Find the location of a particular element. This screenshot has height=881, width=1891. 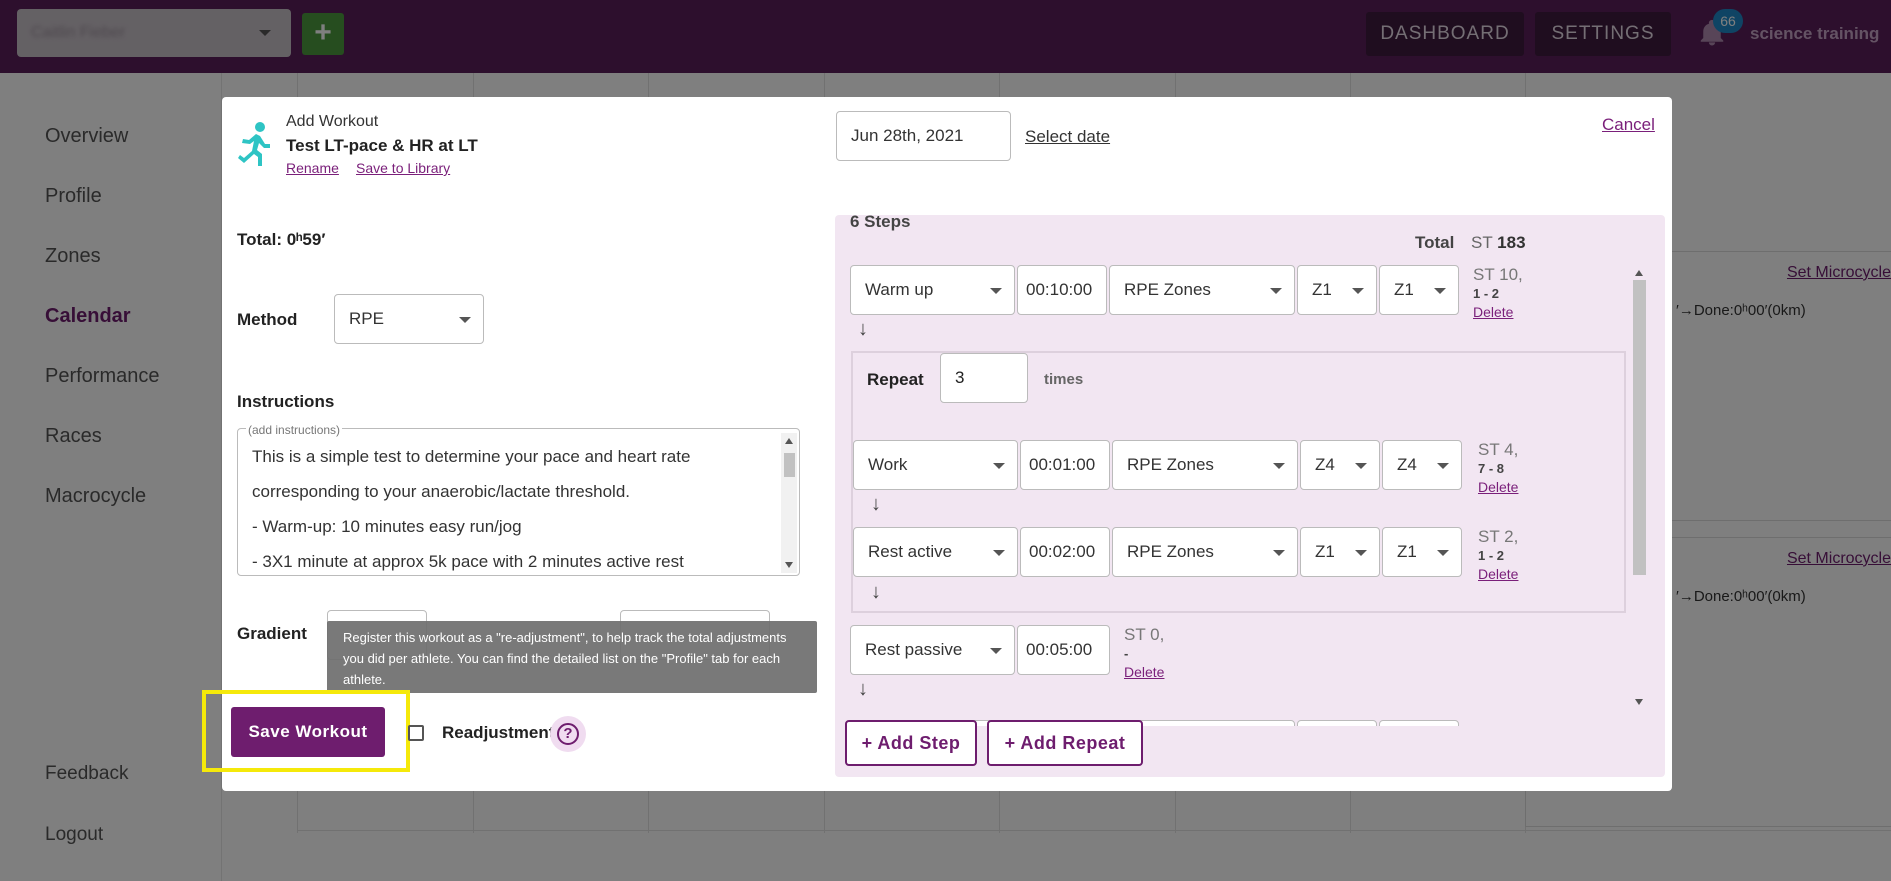

gradient-label: Gradient is located at coordinates (272, 633).